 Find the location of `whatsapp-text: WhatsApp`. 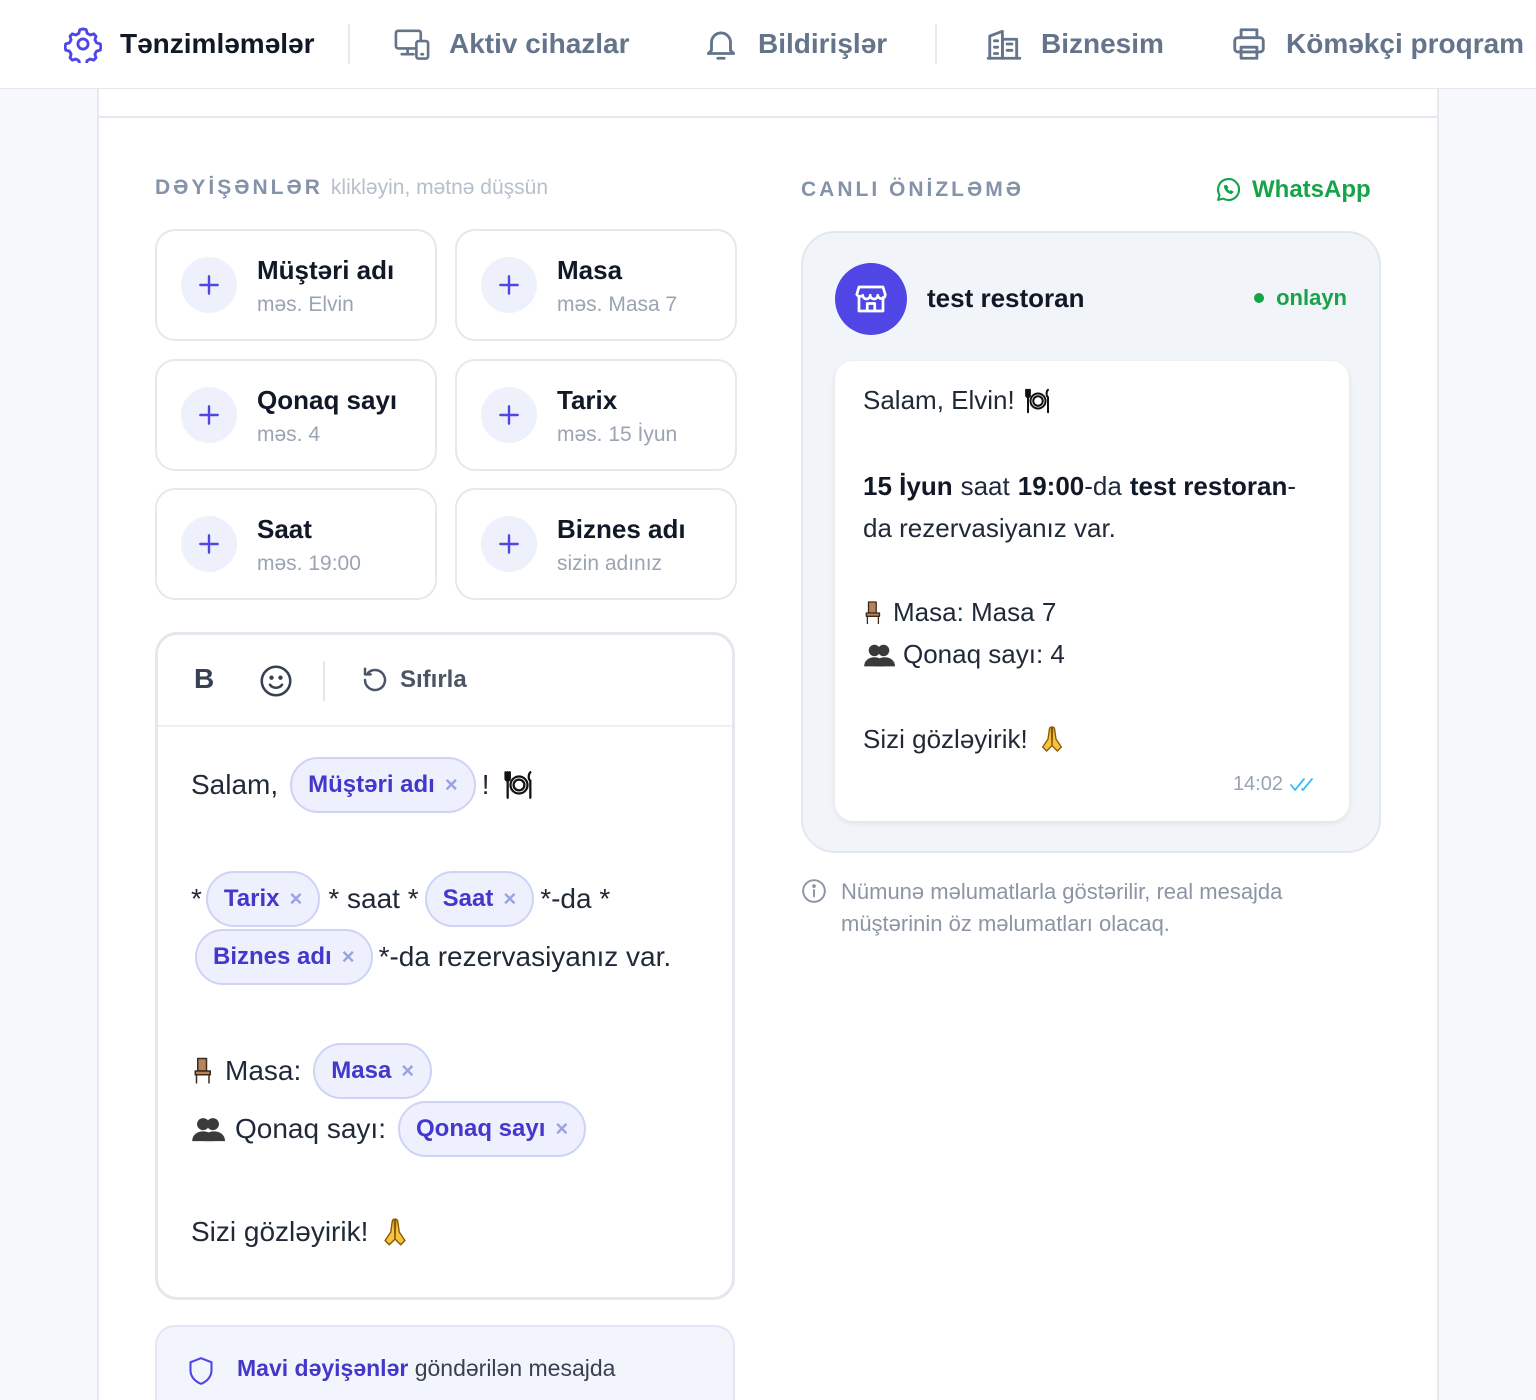

whatsapp-text: WhatsApp is located at coordinates (1311, 189).